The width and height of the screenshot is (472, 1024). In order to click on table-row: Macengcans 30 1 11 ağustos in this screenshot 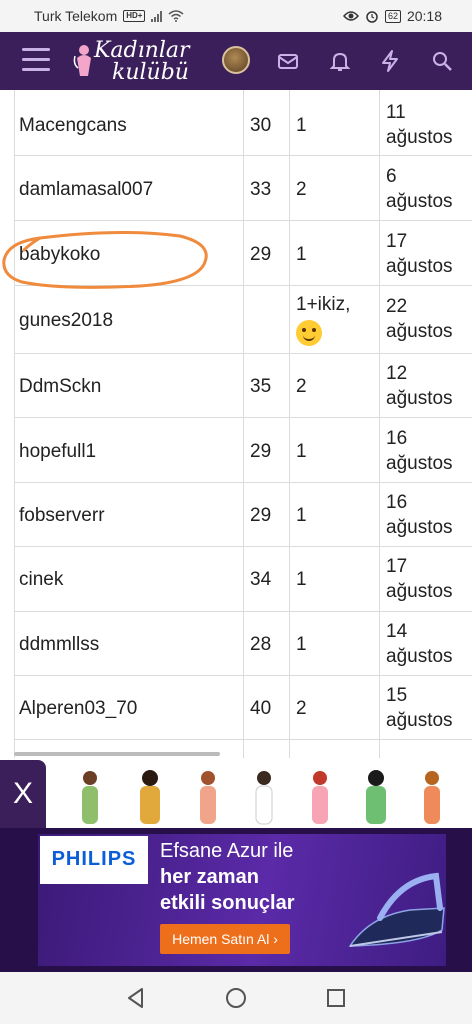, I will do `click(243, 123)`.